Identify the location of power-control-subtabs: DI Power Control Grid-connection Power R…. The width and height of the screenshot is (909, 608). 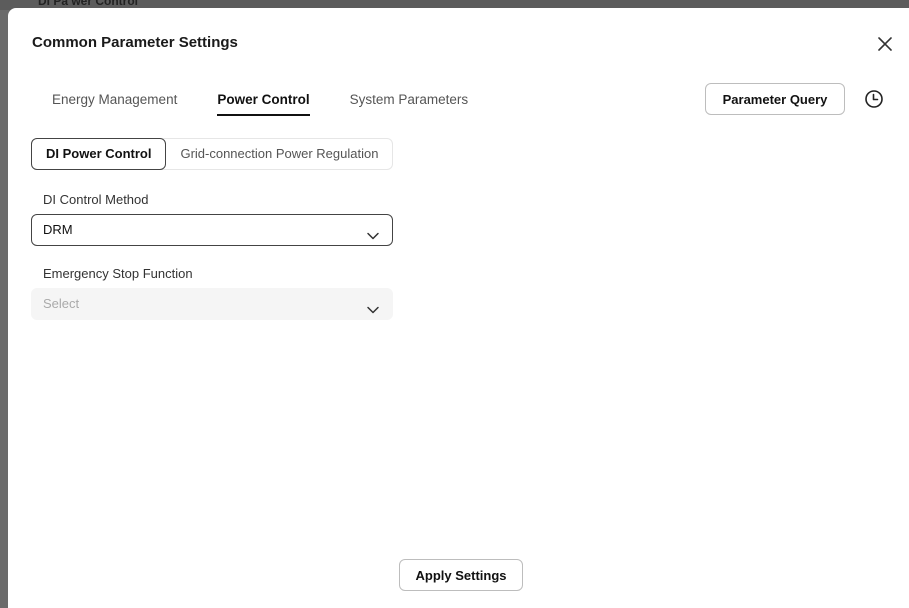
(212, 154).